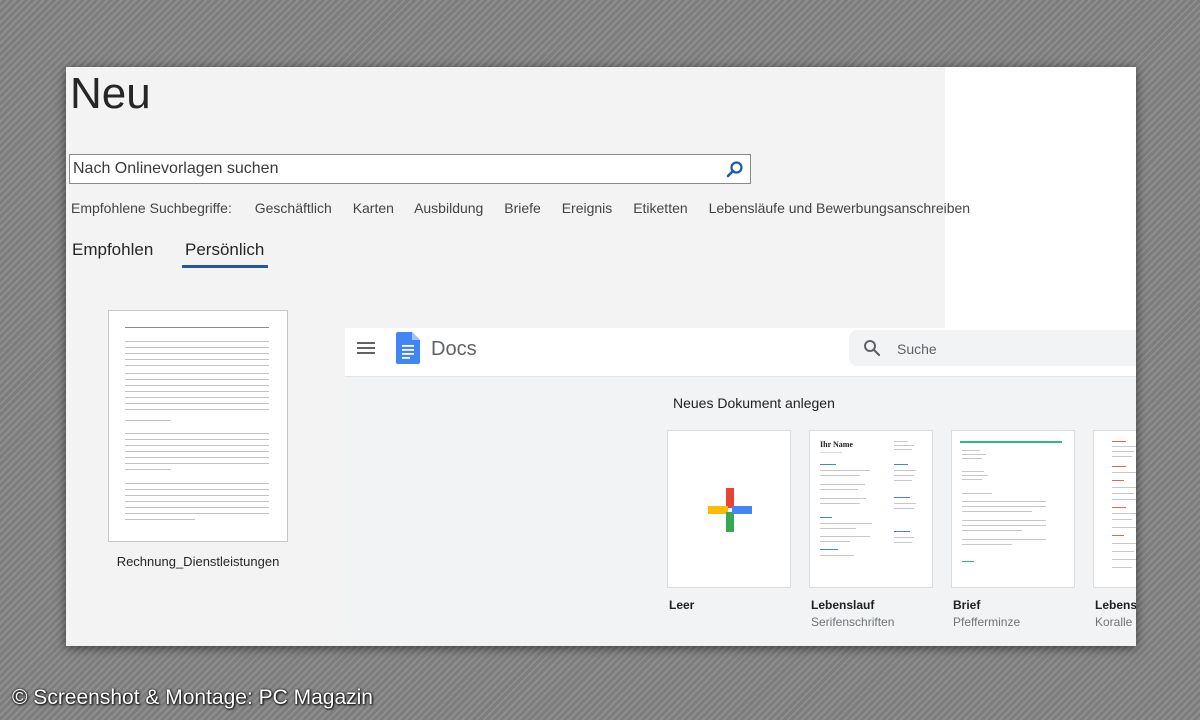  What do you see at coordinates (1114, 509) in the screenshot?
I see `template-card-resume-coral` at bounding box center [1114, 509].